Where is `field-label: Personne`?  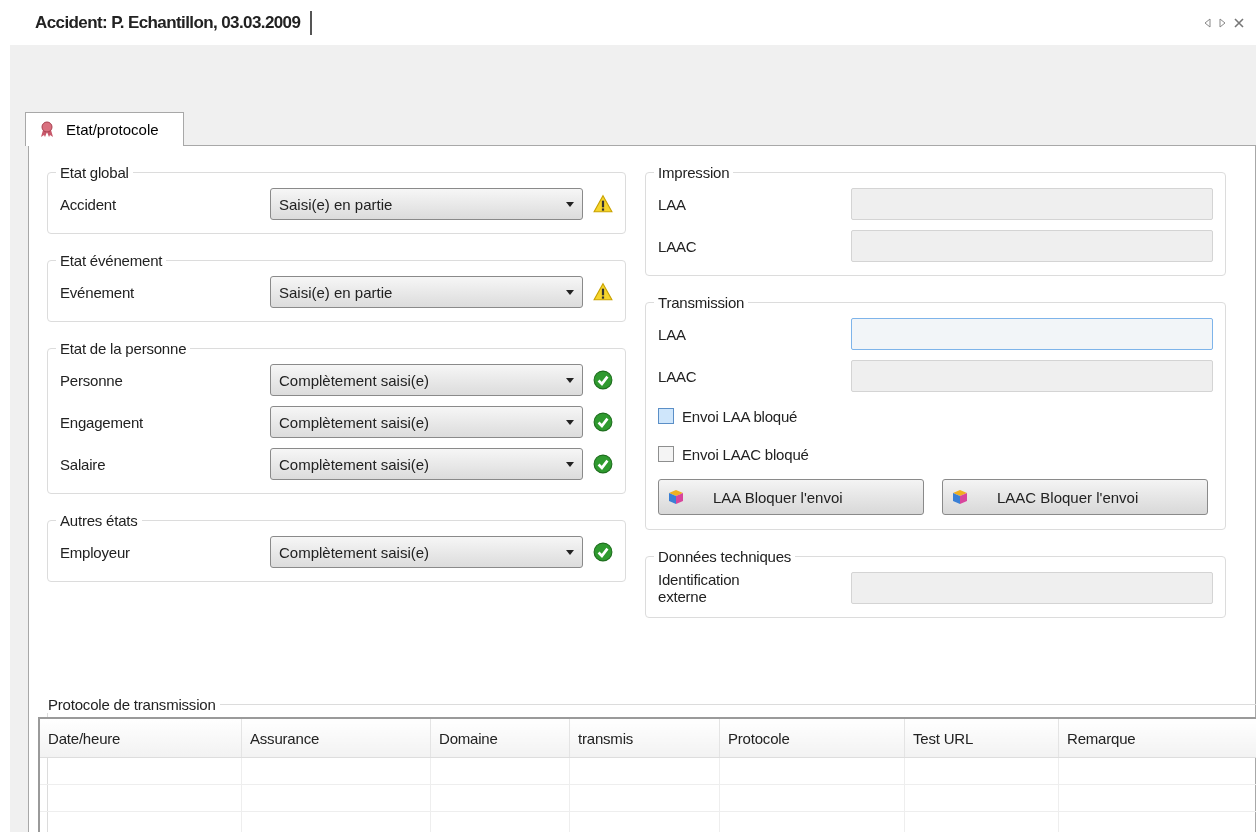 field-label: Personne is located at coordinates (92, 380).